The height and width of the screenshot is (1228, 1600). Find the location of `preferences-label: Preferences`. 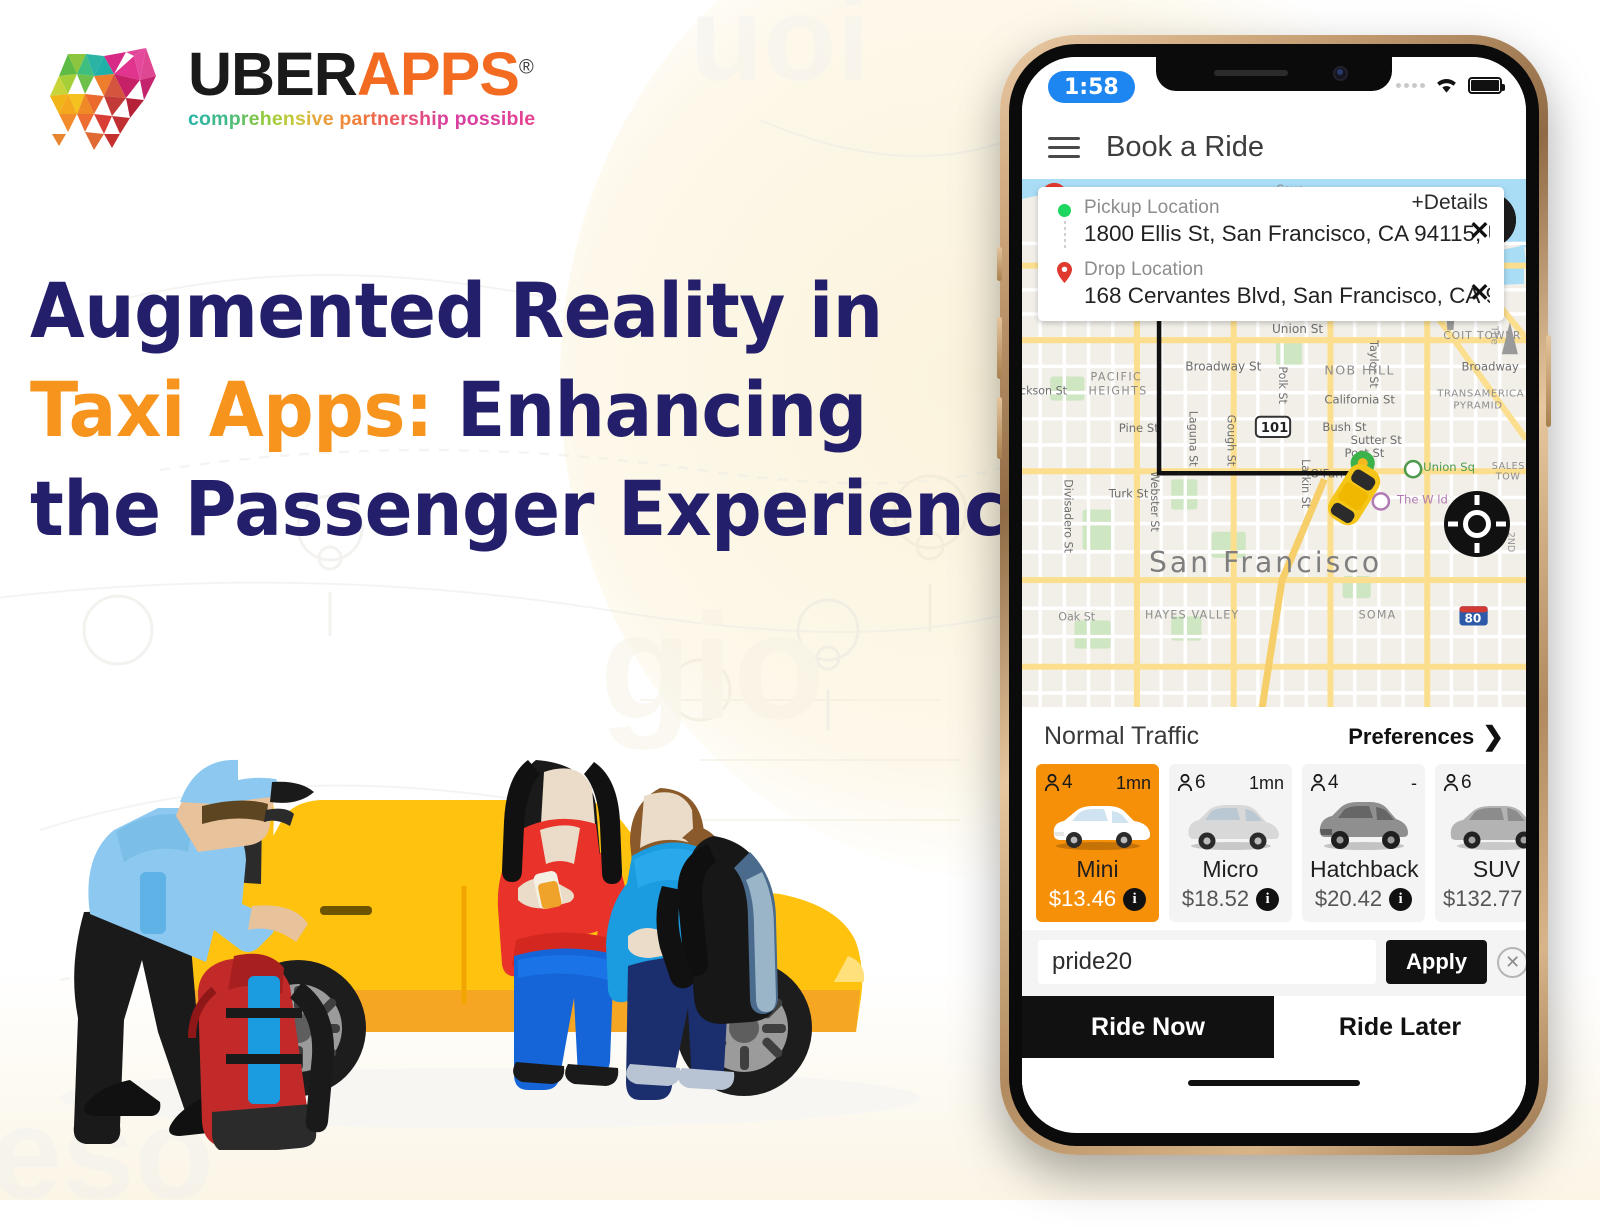

preferences-label: Preferences is located at coordinates (1411, 736).